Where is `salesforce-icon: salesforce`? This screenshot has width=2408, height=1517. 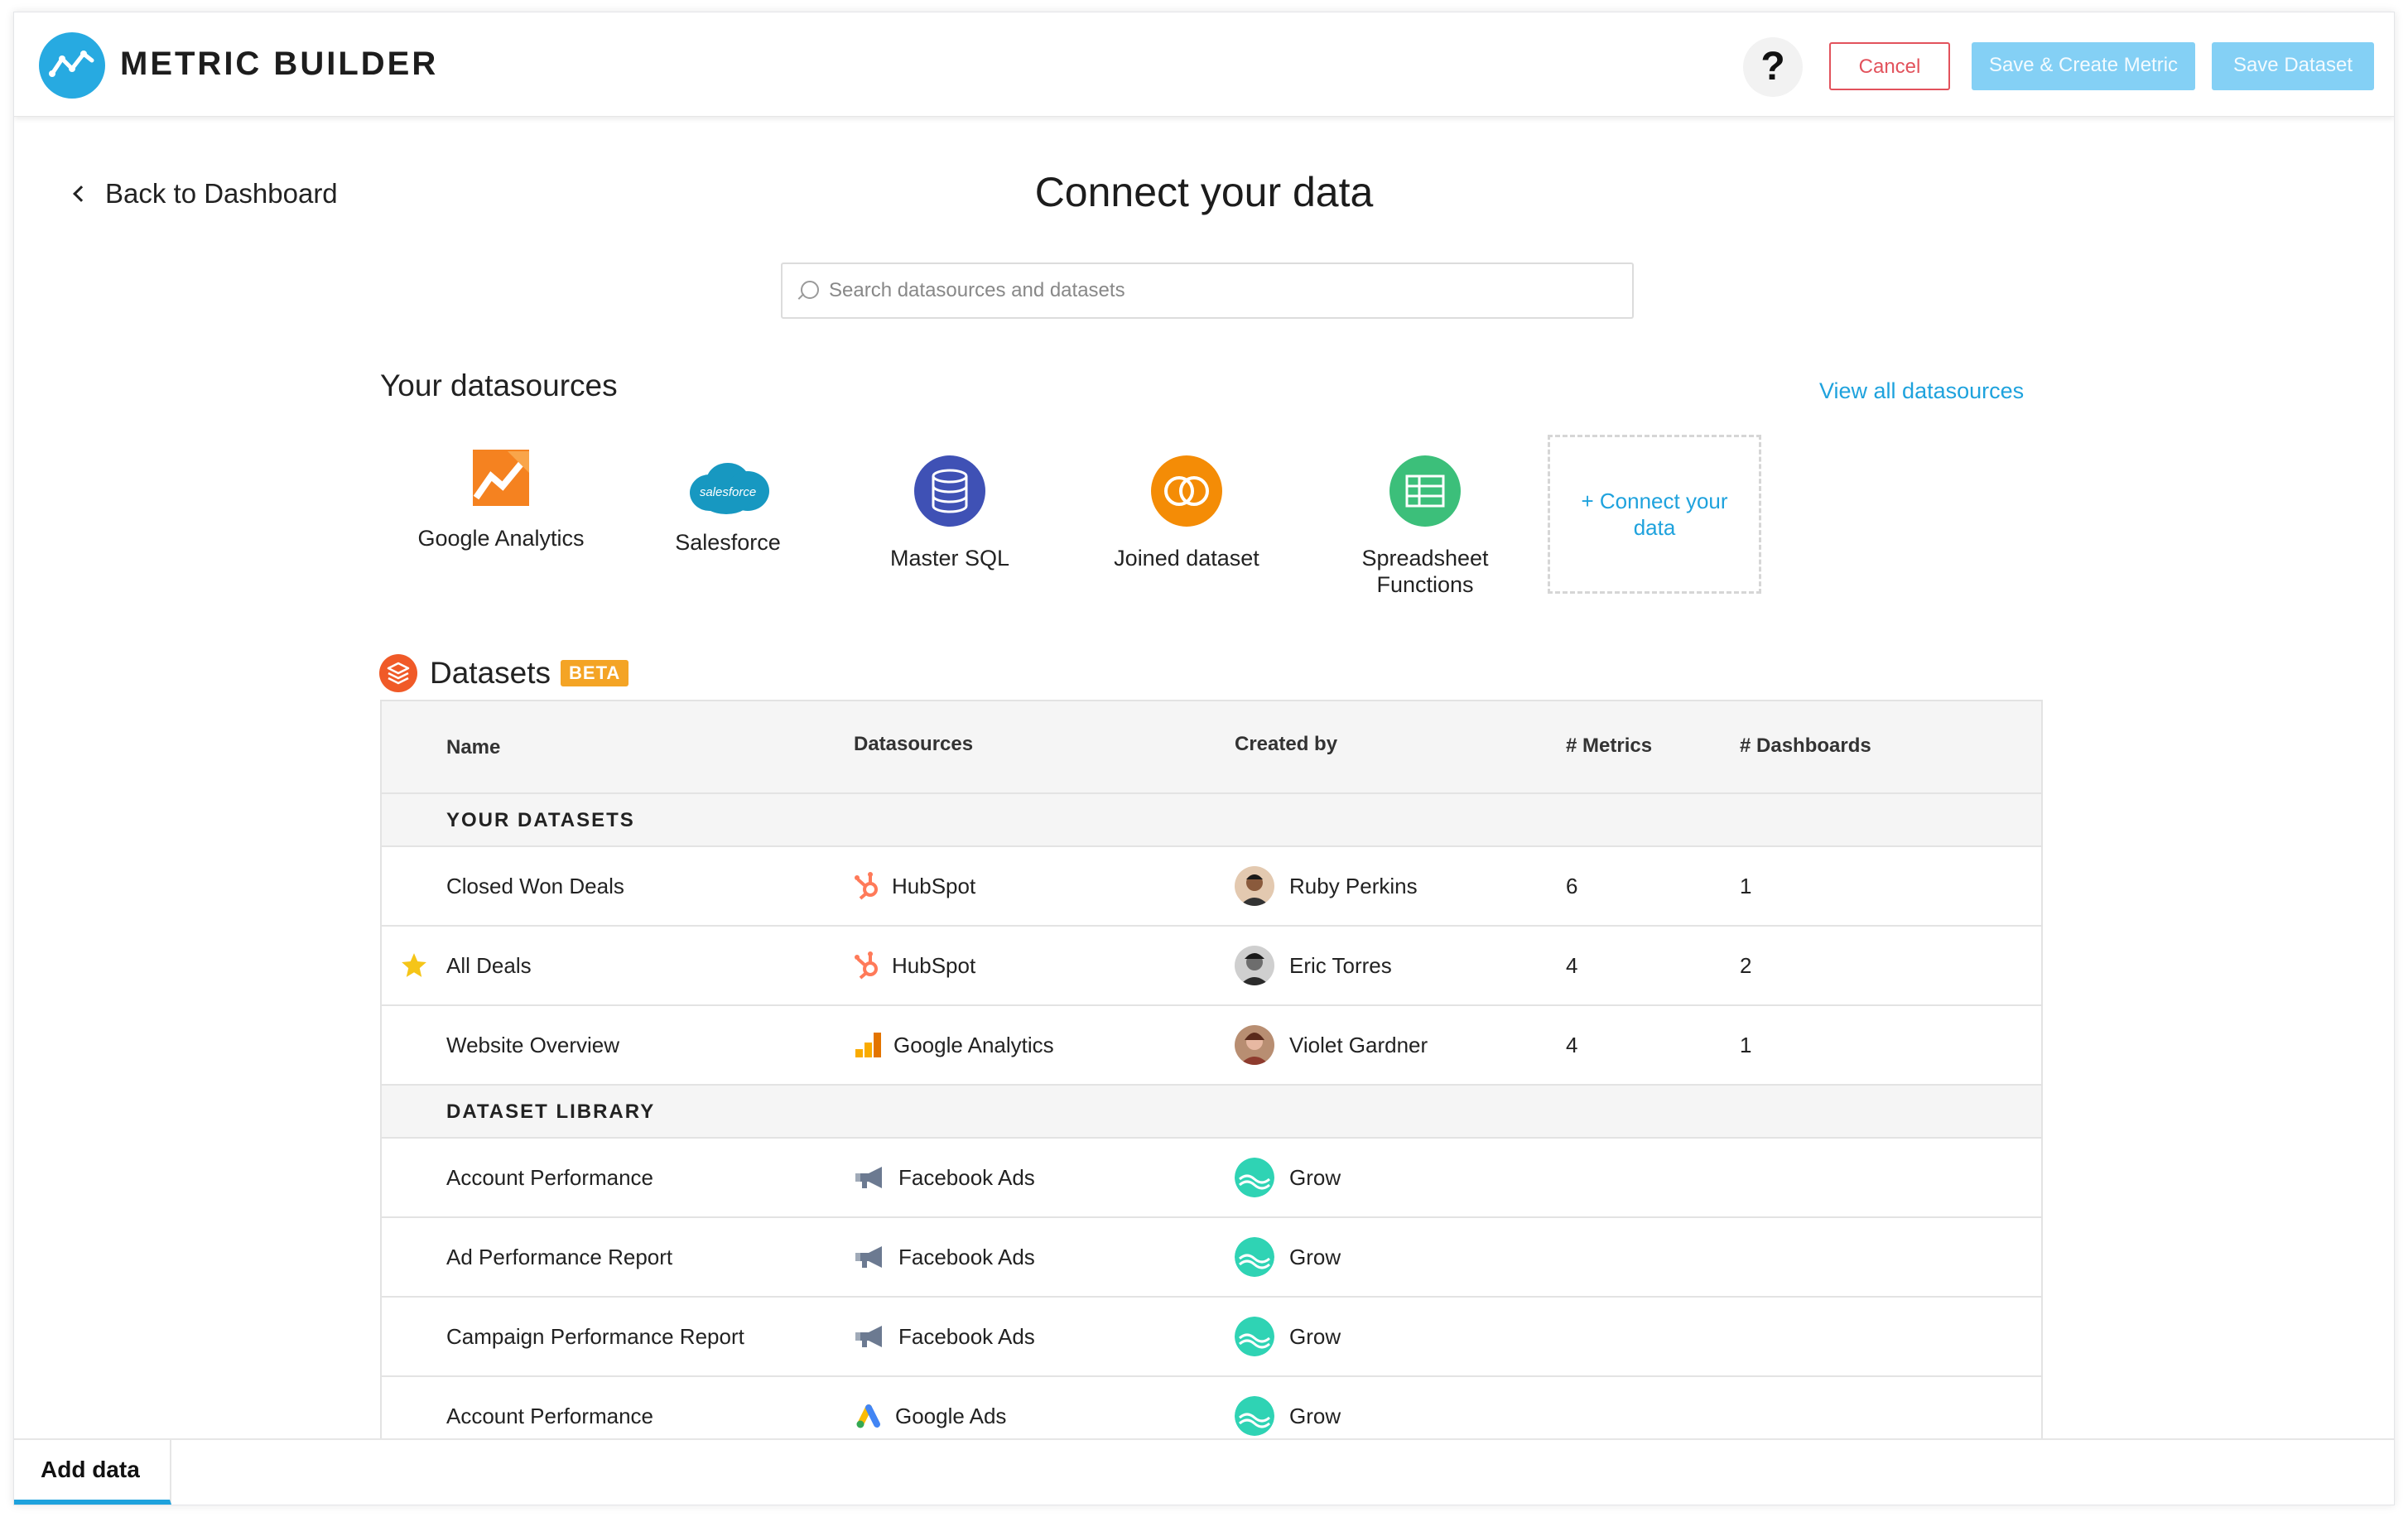
salesforce-icon: salesforce is located at coordinates (728, 489).